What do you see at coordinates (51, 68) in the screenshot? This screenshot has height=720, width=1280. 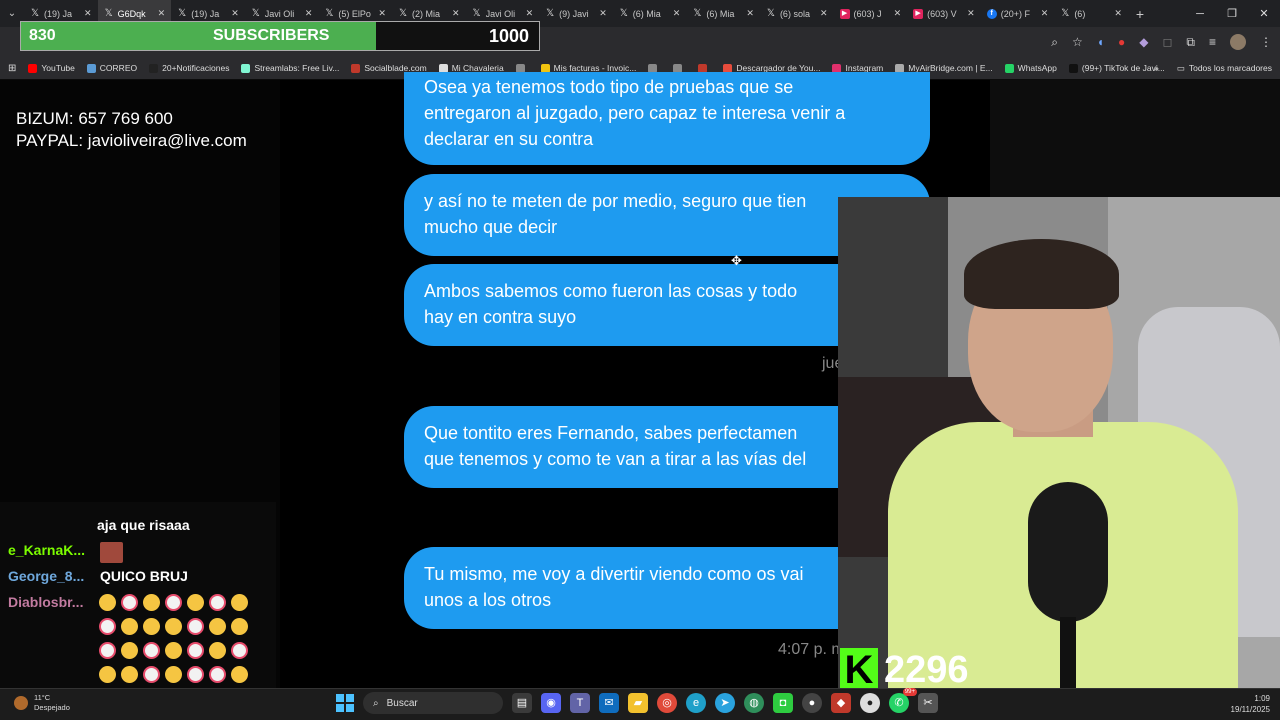 I see `bookmark-item: YouTube` at bounding box center [51, 68].